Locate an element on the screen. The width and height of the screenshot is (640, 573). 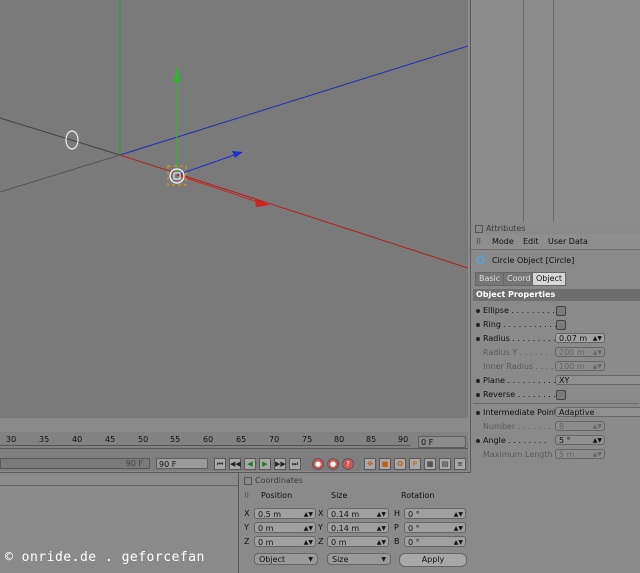
ellipse-checkbox is located at coordinates (561, 311).